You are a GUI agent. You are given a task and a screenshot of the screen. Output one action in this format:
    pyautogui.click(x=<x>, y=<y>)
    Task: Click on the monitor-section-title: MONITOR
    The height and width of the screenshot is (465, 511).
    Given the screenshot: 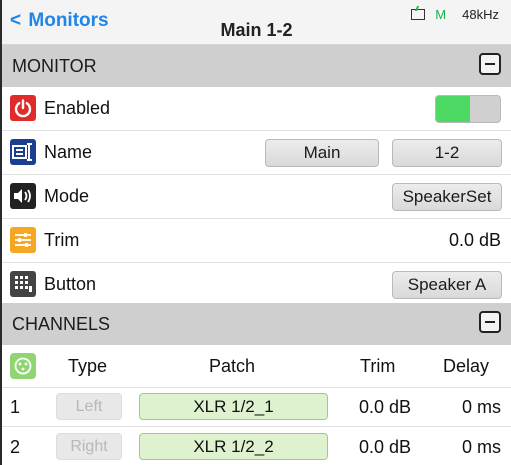 What is the action you would take?
    pyautogui.click(x=54, y=65)
    